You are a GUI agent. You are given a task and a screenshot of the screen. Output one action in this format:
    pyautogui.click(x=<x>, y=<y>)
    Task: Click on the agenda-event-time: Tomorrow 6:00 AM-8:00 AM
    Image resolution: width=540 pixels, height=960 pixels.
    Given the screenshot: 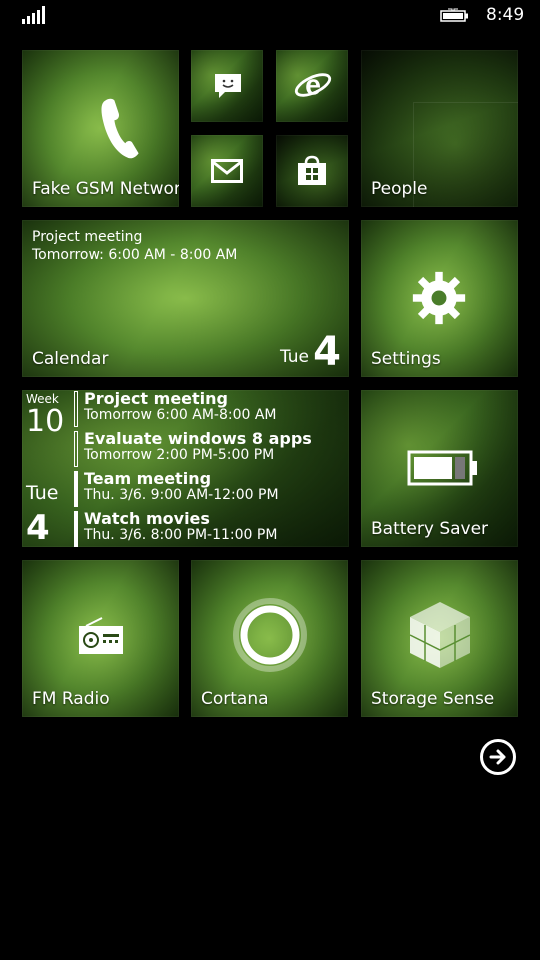 What is the action you would take?
    pyautogui.click(x=180, y=415)
    